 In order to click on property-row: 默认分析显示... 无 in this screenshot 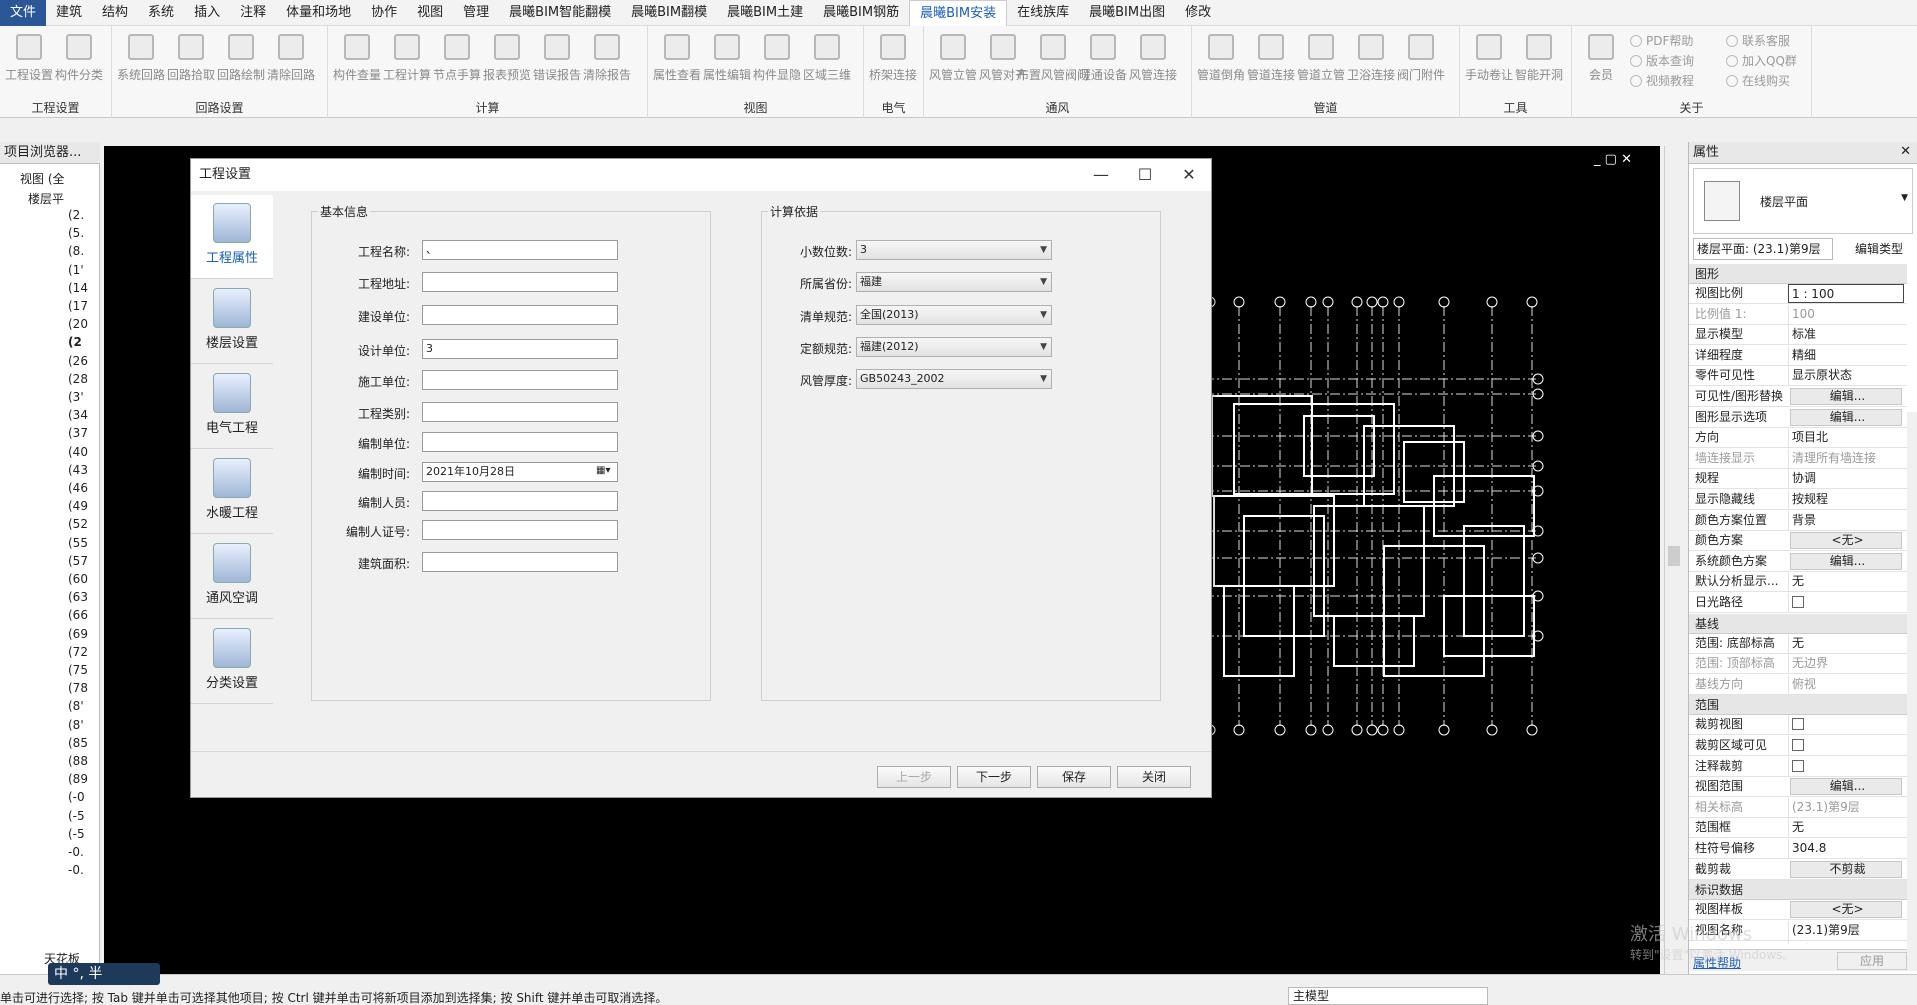, I will do `click(1798, 582)`.